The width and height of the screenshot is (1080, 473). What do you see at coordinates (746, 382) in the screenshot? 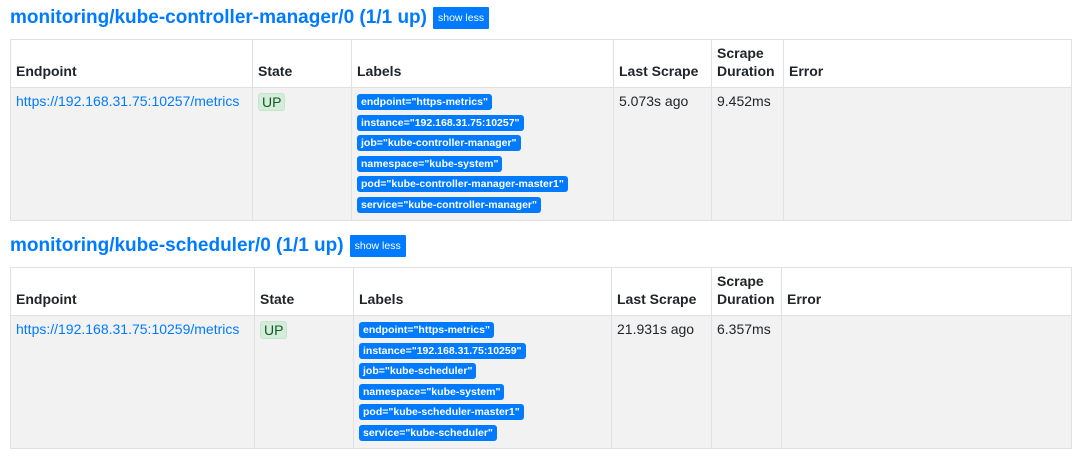
I see `scrape-duration-cell: 6.357ms` at bounding box center [746, 382].